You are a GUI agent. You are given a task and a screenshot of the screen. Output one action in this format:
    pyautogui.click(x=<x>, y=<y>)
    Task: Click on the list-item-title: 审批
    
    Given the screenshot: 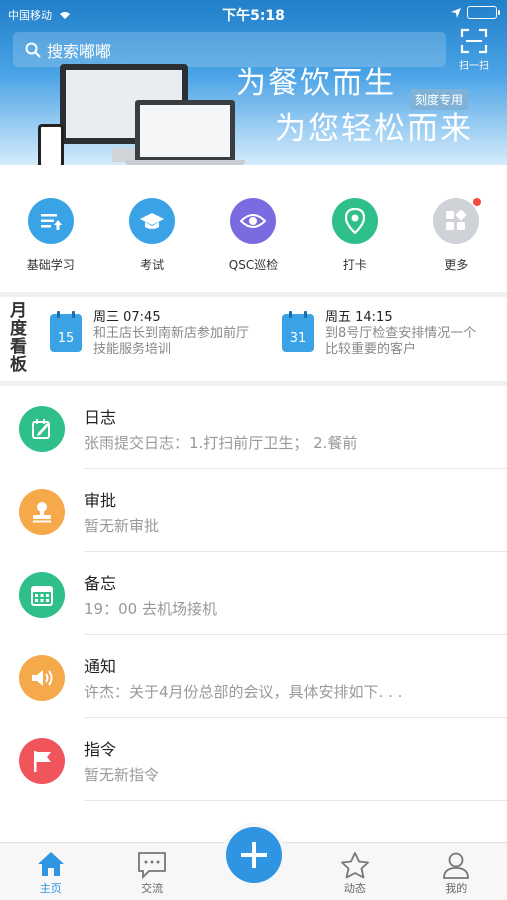 What is the action you would take?
    pyautogui.click(x=100, y=500)
    